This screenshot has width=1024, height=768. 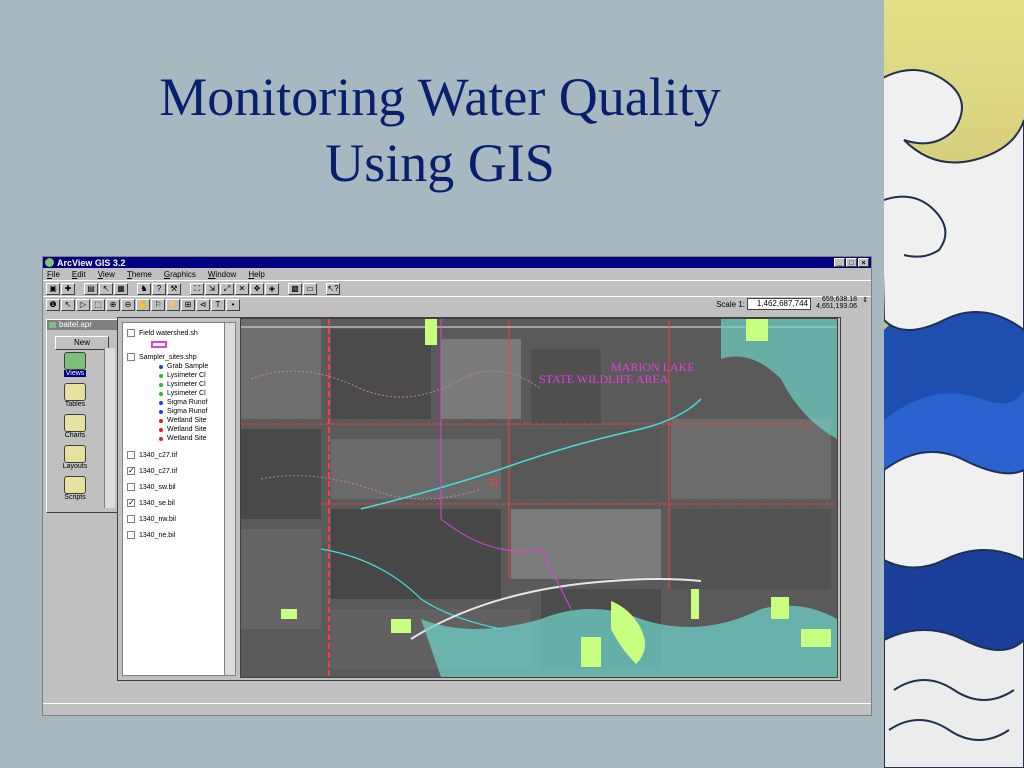 I want to click on project-item-layouts: Layouts, so click(x=75, y=460).